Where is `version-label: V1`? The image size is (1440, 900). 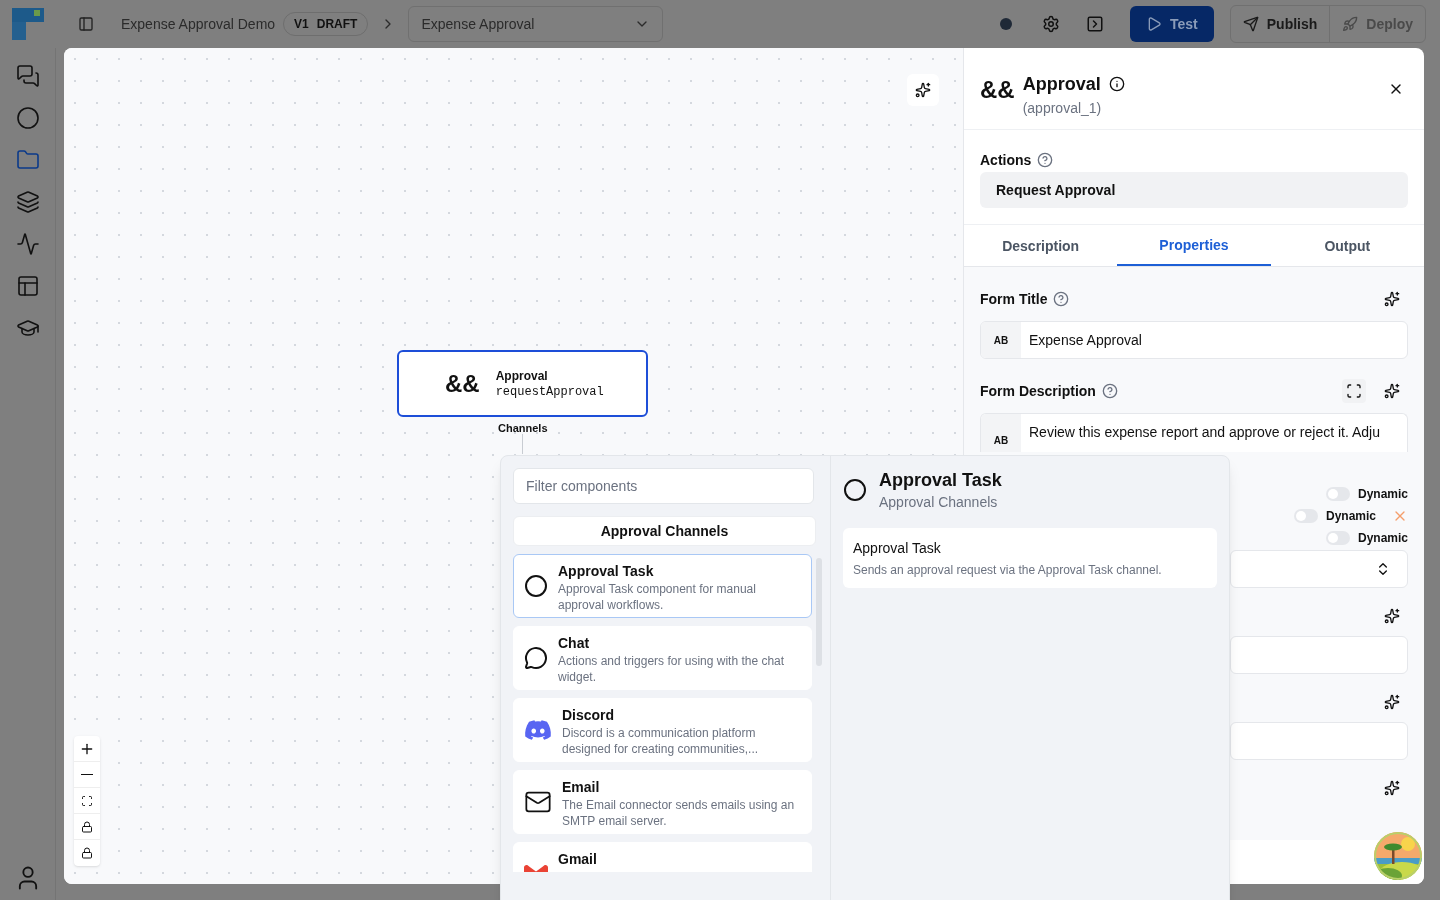
version-label: V1 is located at coordinates (301, 24).